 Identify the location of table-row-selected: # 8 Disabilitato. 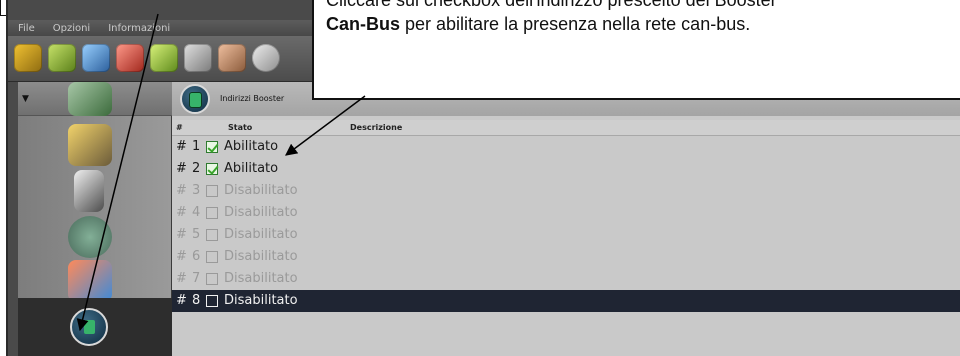
(566, 301).